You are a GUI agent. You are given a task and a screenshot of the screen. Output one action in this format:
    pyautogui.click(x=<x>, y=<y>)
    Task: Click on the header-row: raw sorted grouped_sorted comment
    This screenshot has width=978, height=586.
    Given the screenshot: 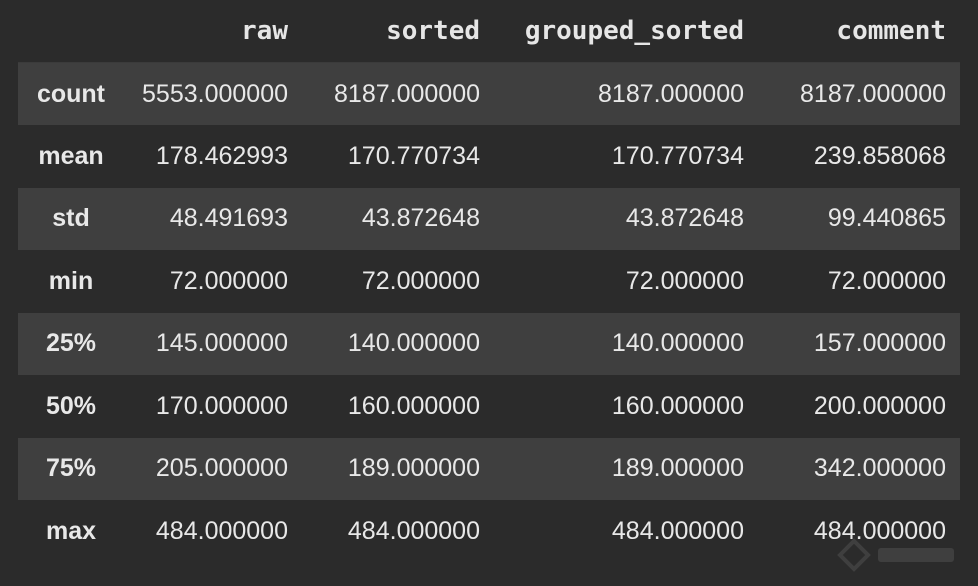 What is the action you would take?
    pyautogui.click(x=489, y=31)
    